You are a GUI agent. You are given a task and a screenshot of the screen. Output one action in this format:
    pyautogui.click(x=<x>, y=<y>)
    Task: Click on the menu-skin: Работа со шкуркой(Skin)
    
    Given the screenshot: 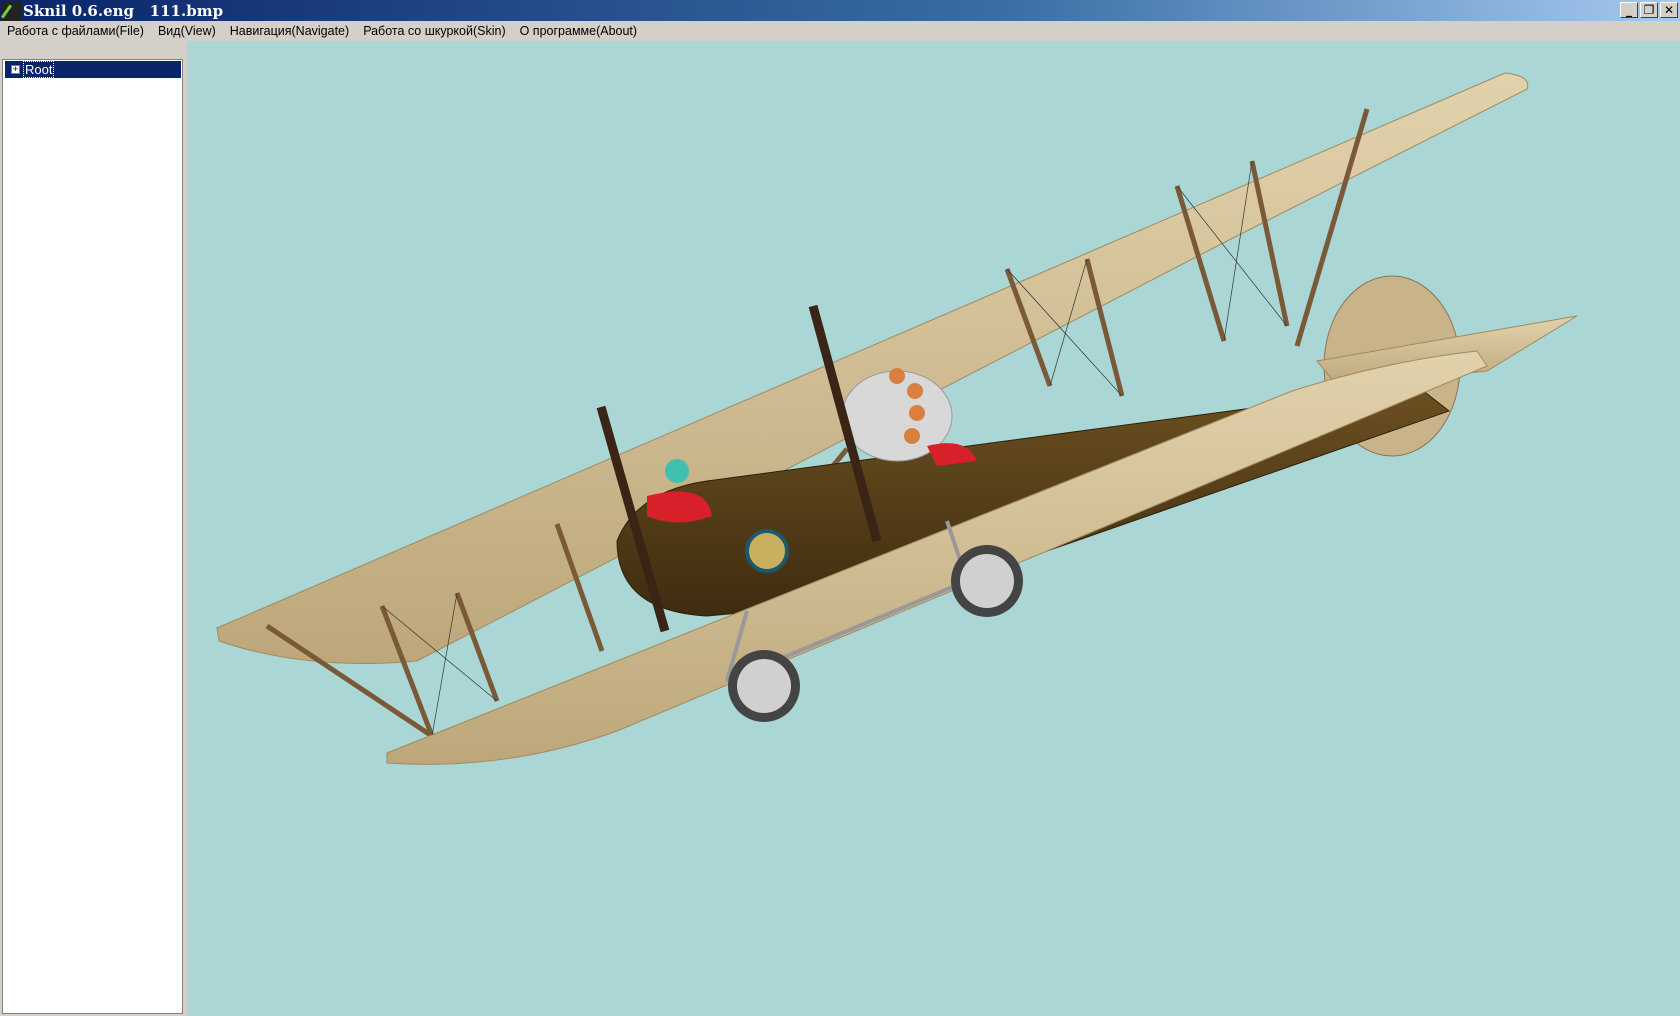 What is the action you would take?
    pyautogui.click(x=434, y=31)
    